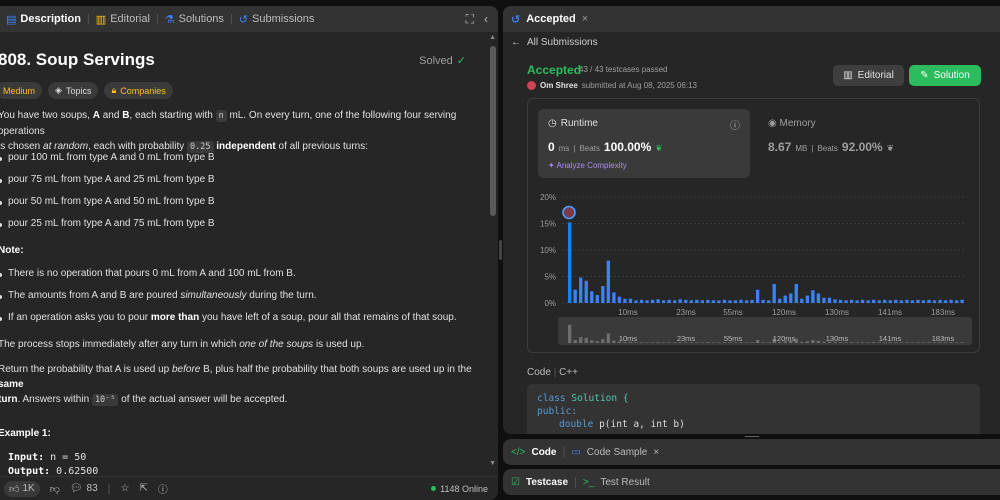 This screenshot has height=500, width=1000. Describe the element at coordinates (22, 488) in the screenshot. I see `like-button: 👍︎ 1K` at that location.